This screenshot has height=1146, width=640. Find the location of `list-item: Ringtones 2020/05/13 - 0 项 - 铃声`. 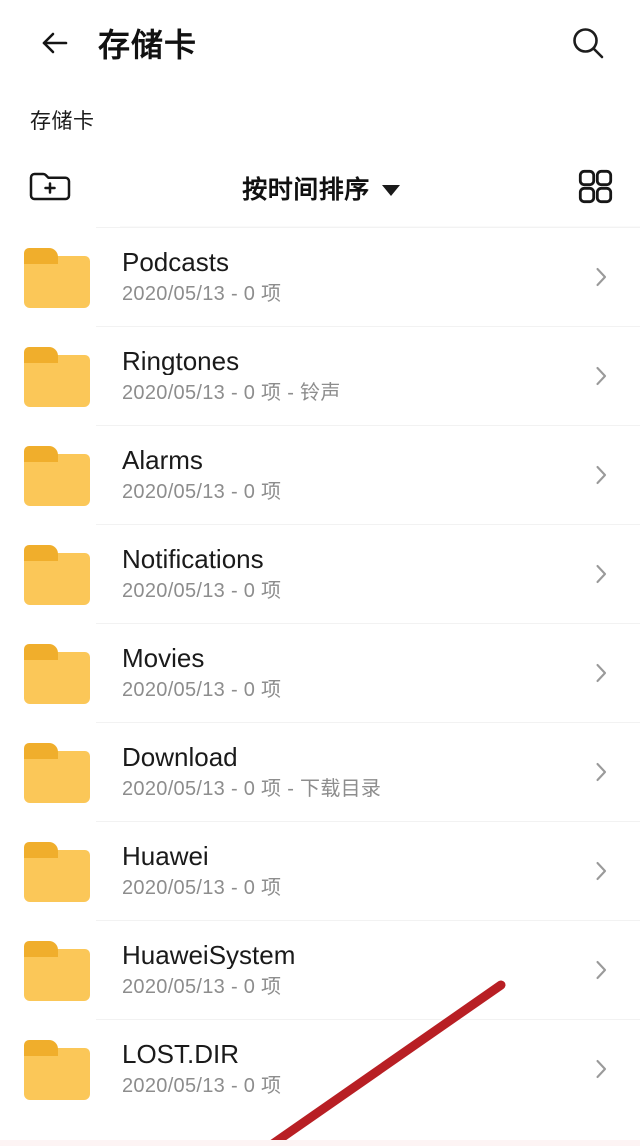

list-item: Ringtones 2020/05/13 - 0 项 - 铃声 is located at coordinates (320, 375).